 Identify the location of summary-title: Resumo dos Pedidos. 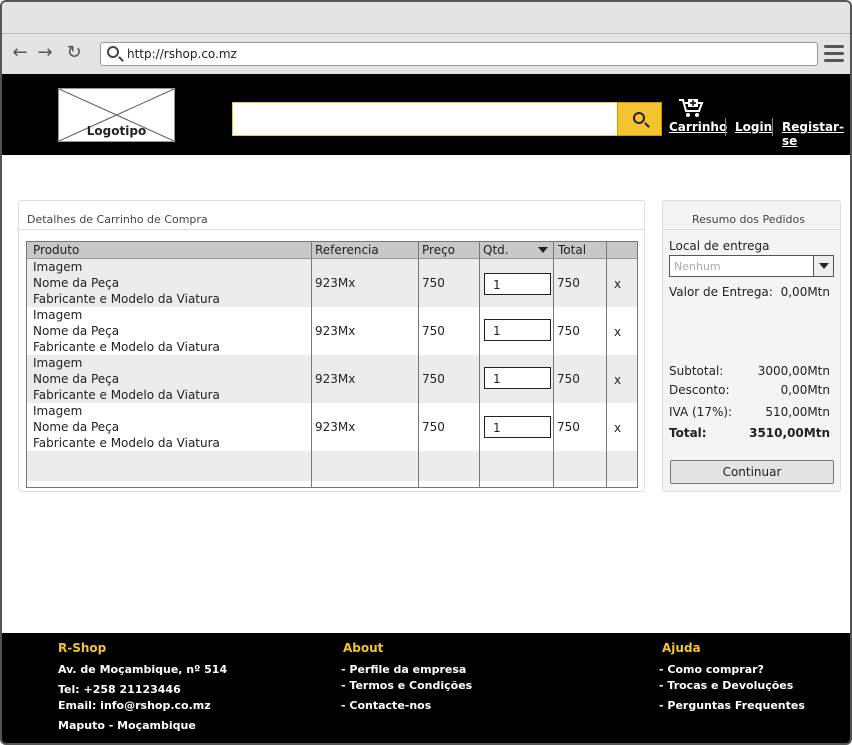
(748, 219).